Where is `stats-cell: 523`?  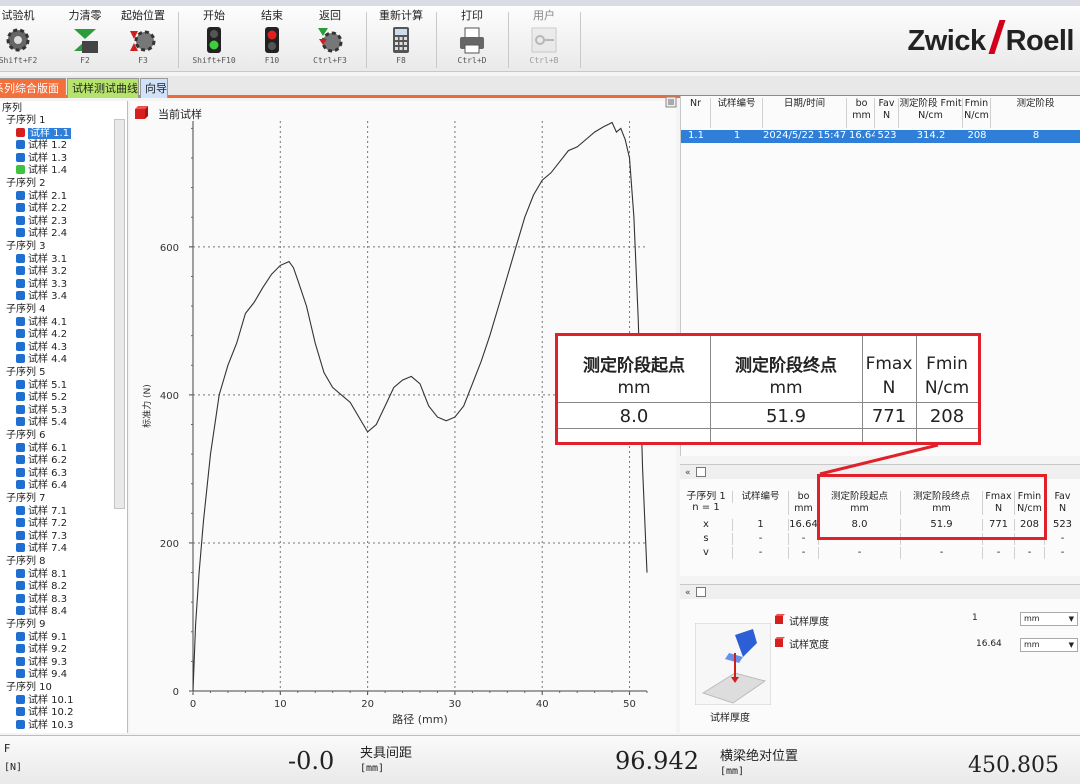 stats-cell: 523 is located at coordinates (1062, 525).